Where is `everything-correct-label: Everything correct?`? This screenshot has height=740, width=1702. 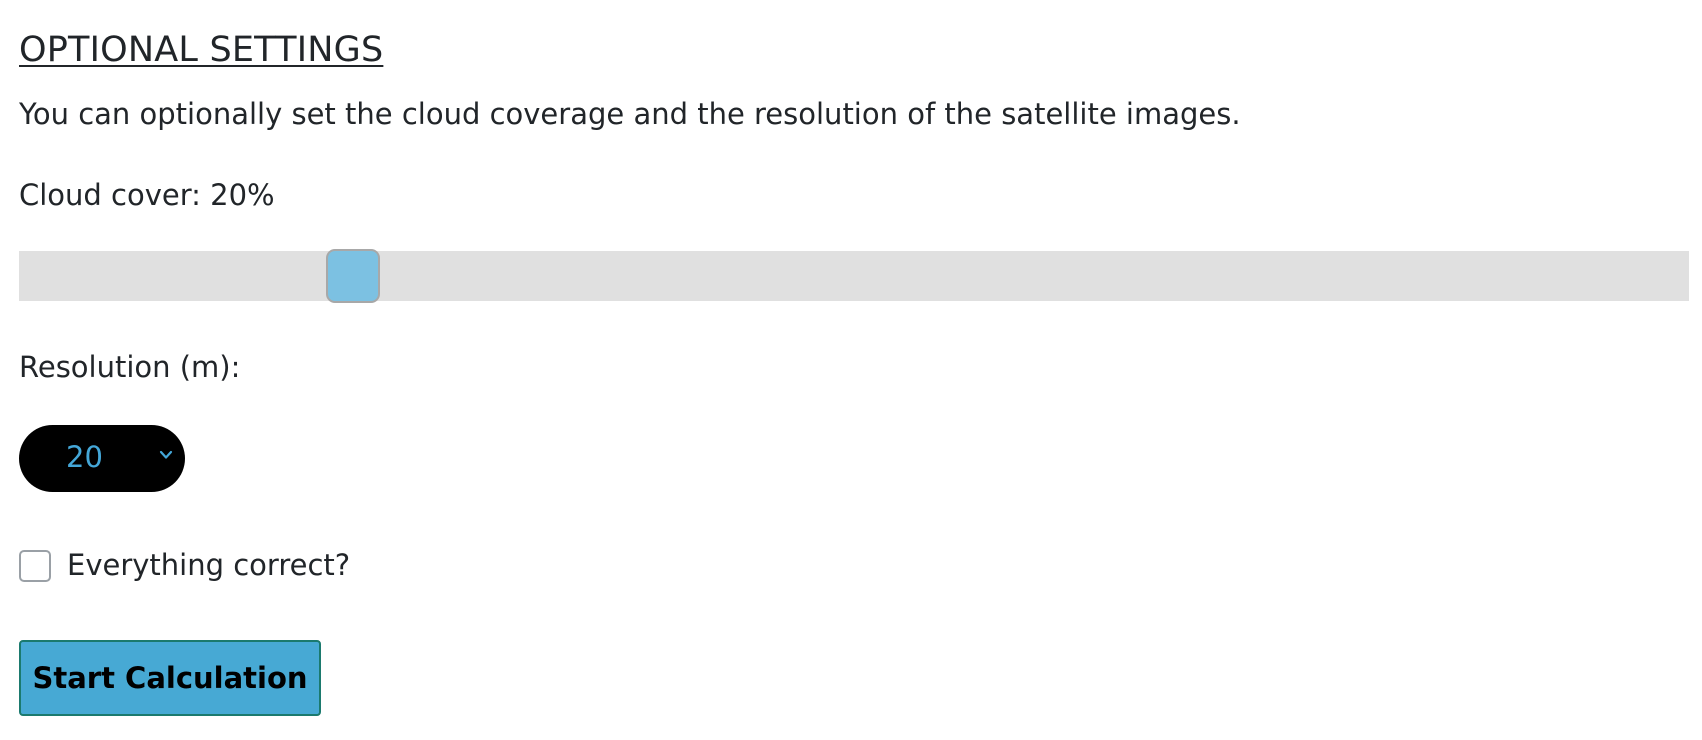
everything-correct-label: Everything correct? is located at coordinates (208, 565).